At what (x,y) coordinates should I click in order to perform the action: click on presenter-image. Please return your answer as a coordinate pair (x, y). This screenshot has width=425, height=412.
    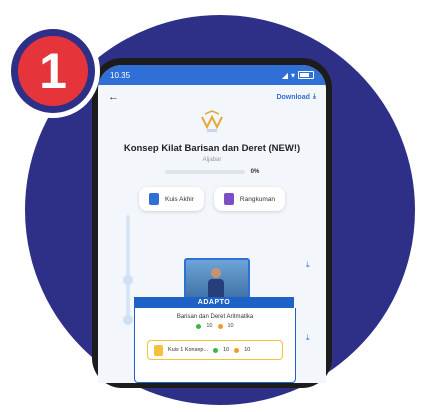
    Looking at the image, I should click on (216, 284).